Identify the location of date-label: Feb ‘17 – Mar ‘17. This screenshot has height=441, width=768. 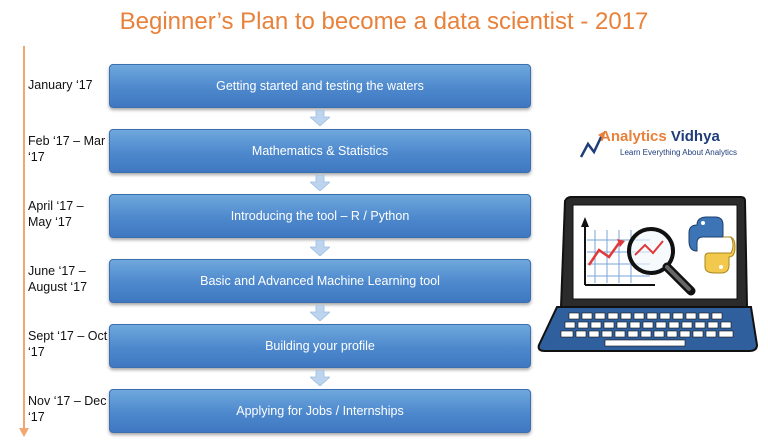
(67, 149).